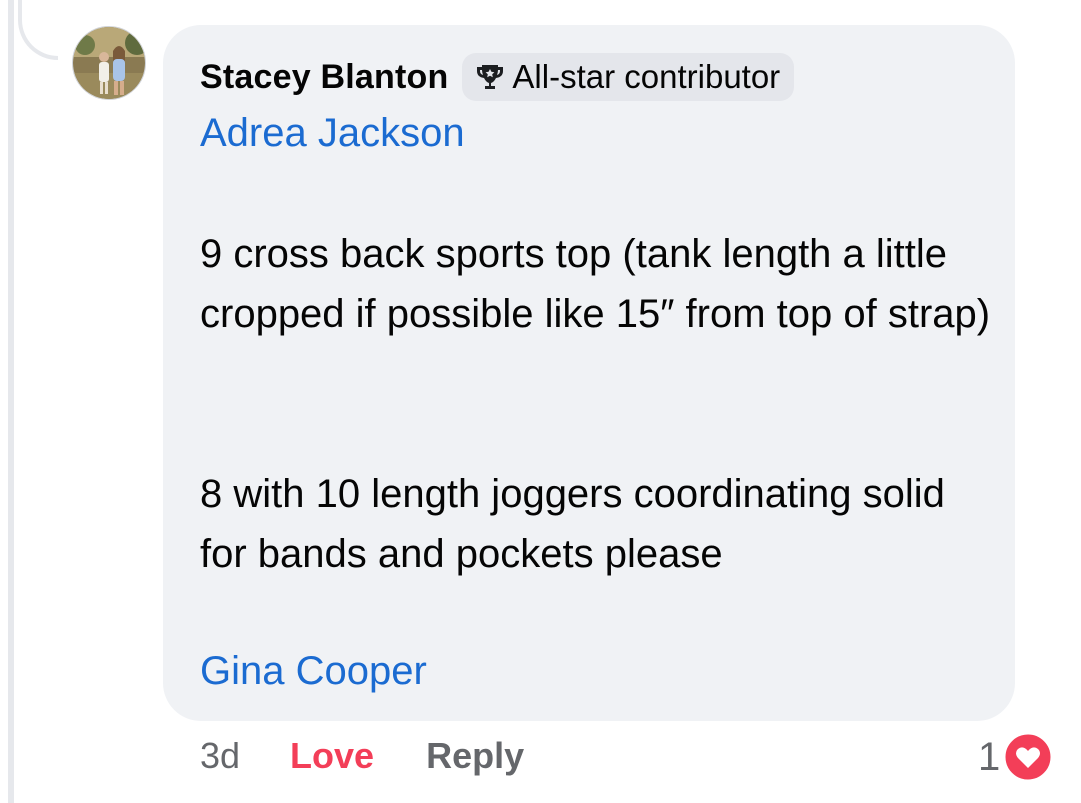 This screenshot has height=803, width=1081. I want to click on comment-actions: 3d Love Reply, so click(362, 756).